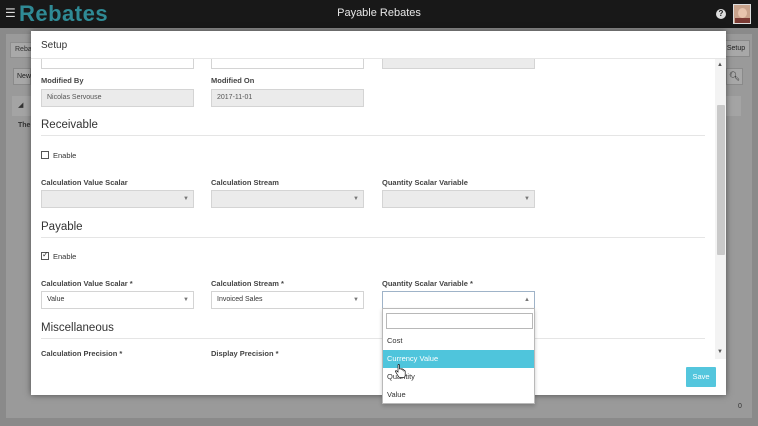 The height and width of the screenshot is (426, 758). I want to click on receivable-divider, so click(373, 135).